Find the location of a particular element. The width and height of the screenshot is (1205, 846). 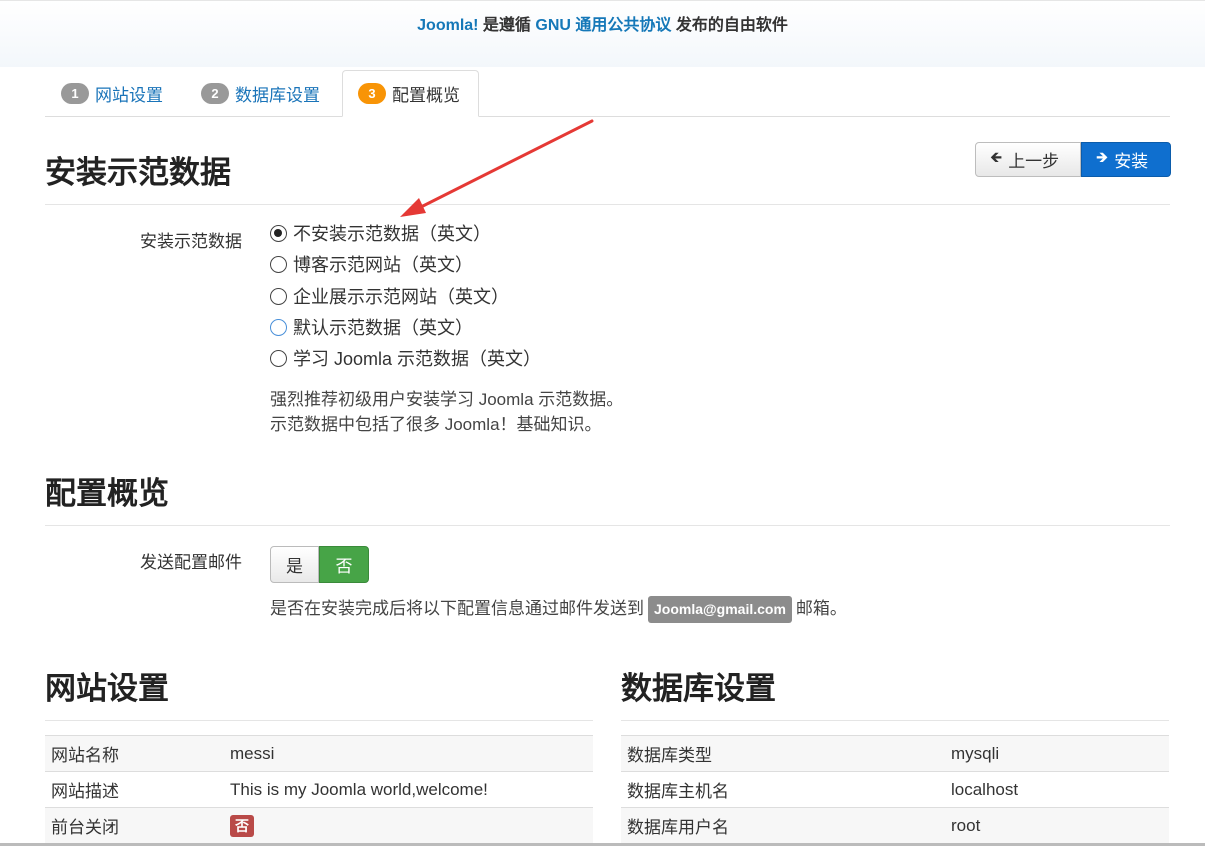

tab-label: 网站设置 is located at coordinates (129, 95).